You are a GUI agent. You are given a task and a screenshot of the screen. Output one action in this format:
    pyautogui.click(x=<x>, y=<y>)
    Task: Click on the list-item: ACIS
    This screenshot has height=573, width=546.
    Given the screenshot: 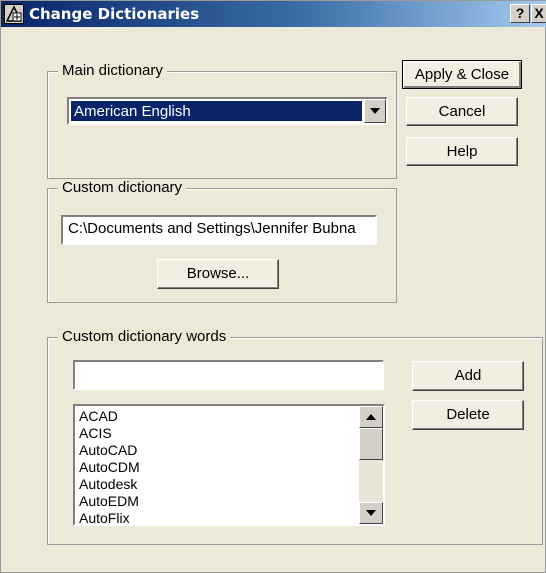 What is the action you would take?
    pyautogui.click(x=216, y=433)
    